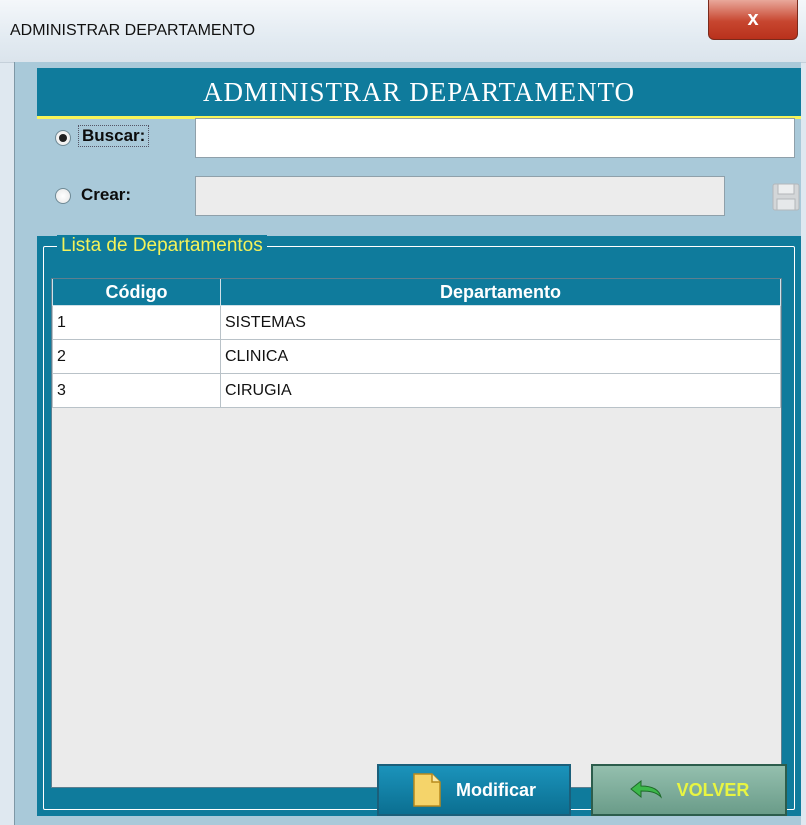 The height and width of the screenshot is (825, 806). Describe the element at coordinates (136, 292) in the screenshot. I see `column-header-code: Código` at that location.